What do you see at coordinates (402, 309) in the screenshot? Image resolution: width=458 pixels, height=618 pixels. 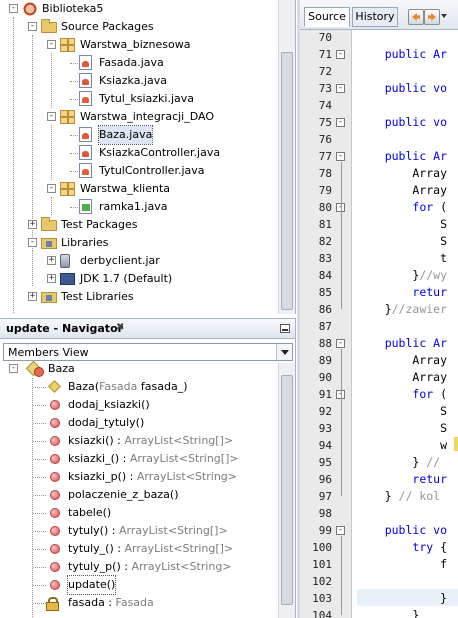 I see `code-line: }//zawier` at bounding box center [402, 309].